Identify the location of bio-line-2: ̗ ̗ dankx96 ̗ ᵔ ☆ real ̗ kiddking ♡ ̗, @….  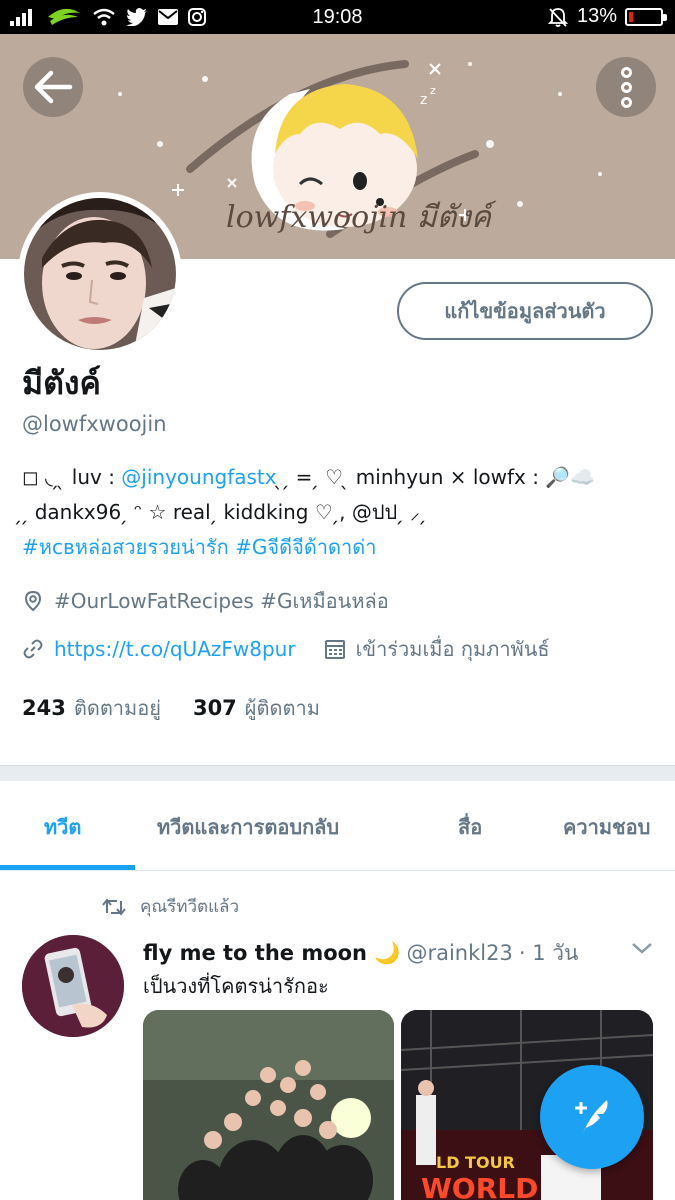
(224, 512).